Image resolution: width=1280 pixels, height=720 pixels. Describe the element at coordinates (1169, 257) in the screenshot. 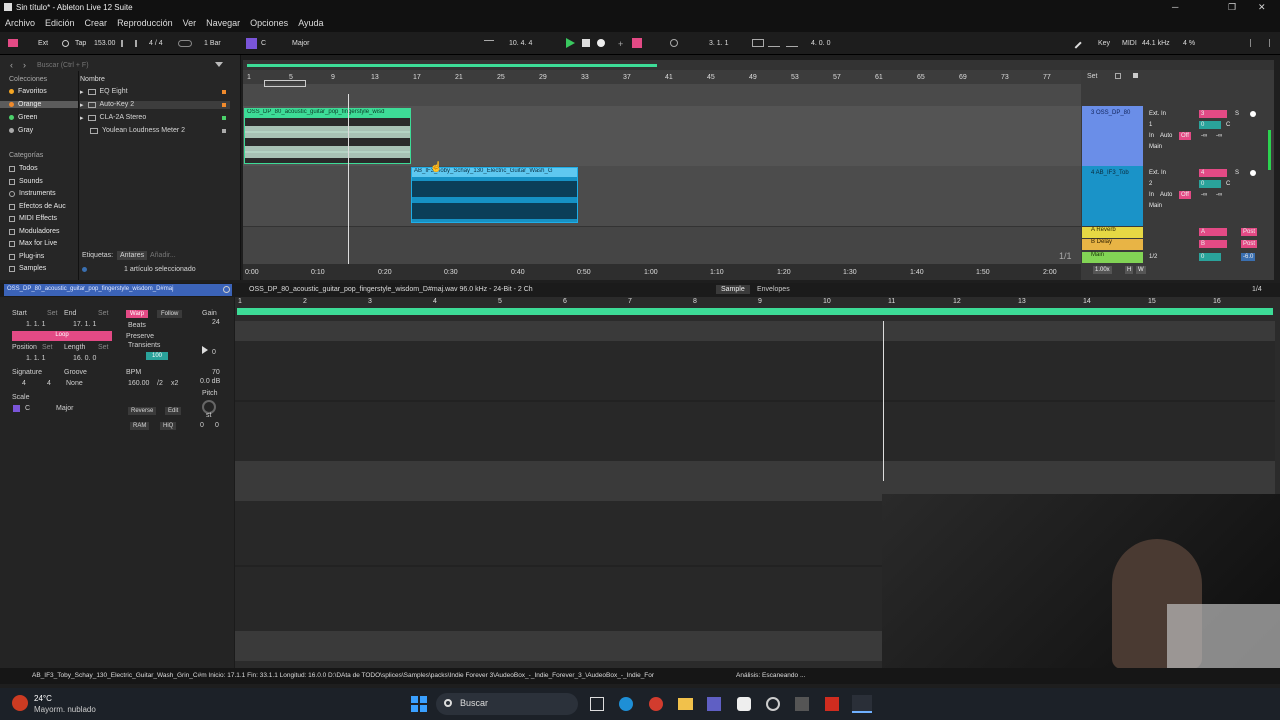

I see `main-output: 1/2` at that location.